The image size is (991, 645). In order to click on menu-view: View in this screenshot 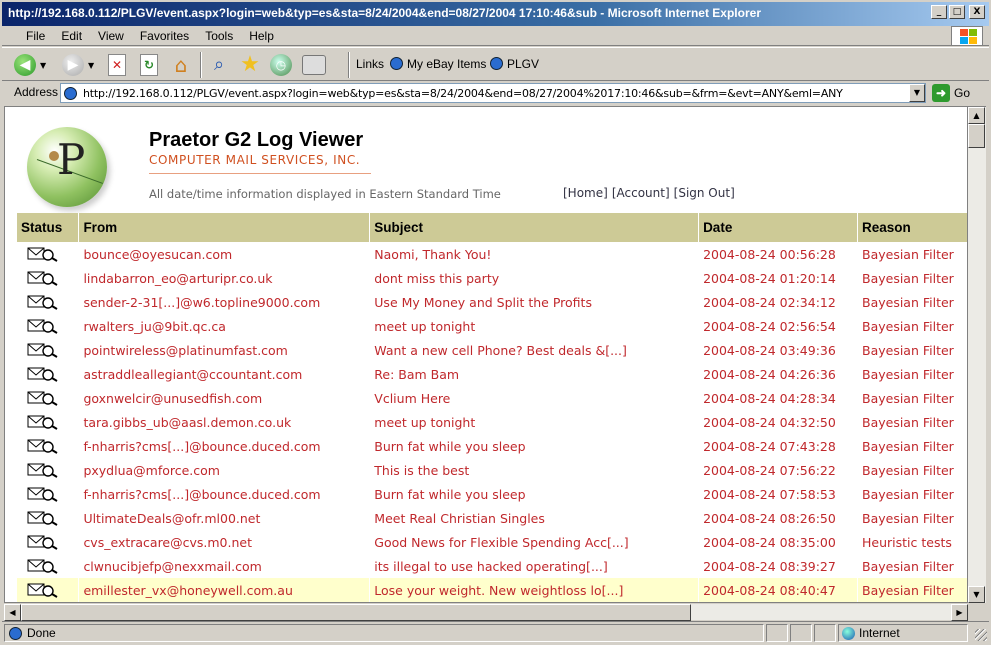, I will do `click(111, 36)`.